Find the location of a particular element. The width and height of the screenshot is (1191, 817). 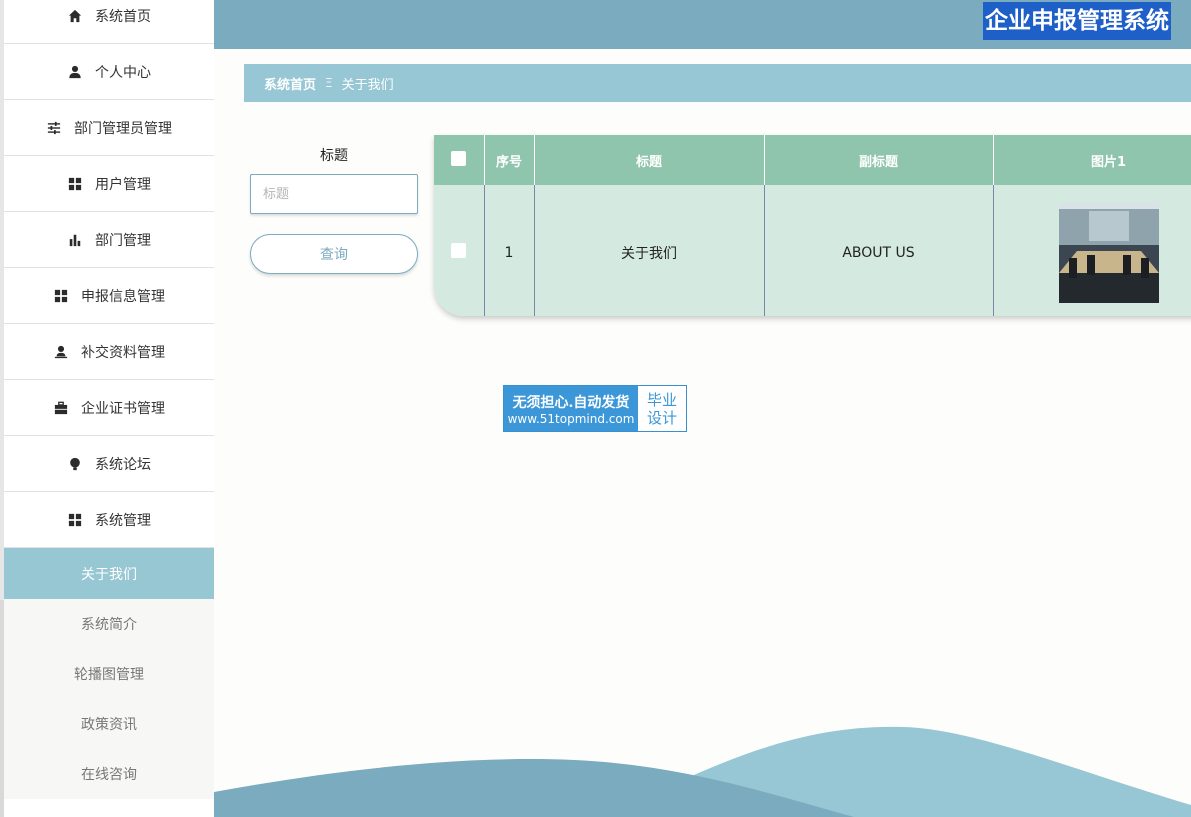

submenu-item-intro: 系统简介 is located at coordinates (109, 624).